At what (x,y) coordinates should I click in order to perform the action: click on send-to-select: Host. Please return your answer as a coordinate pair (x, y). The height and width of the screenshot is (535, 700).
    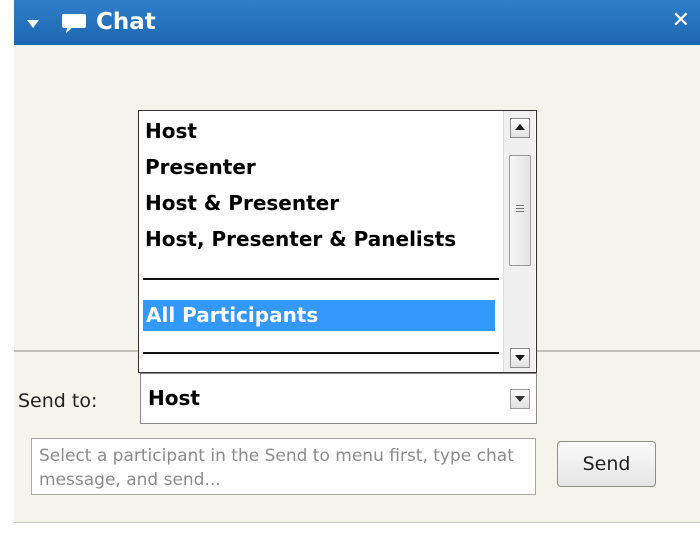
    Looking at the image, I should click on (338, 398).